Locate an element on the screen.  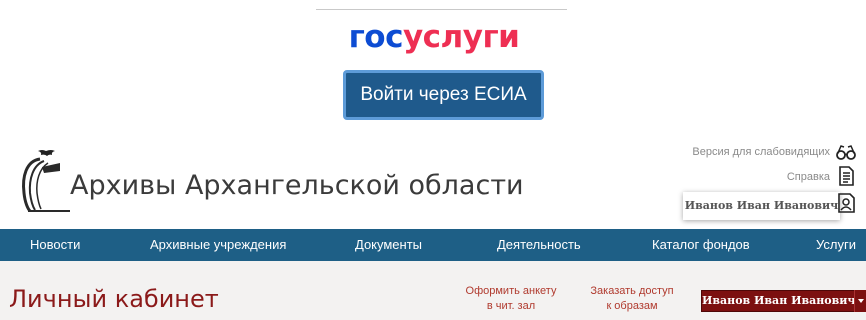
nav-item-archives: Архивные учреждения is located at coordinates (218, 245).